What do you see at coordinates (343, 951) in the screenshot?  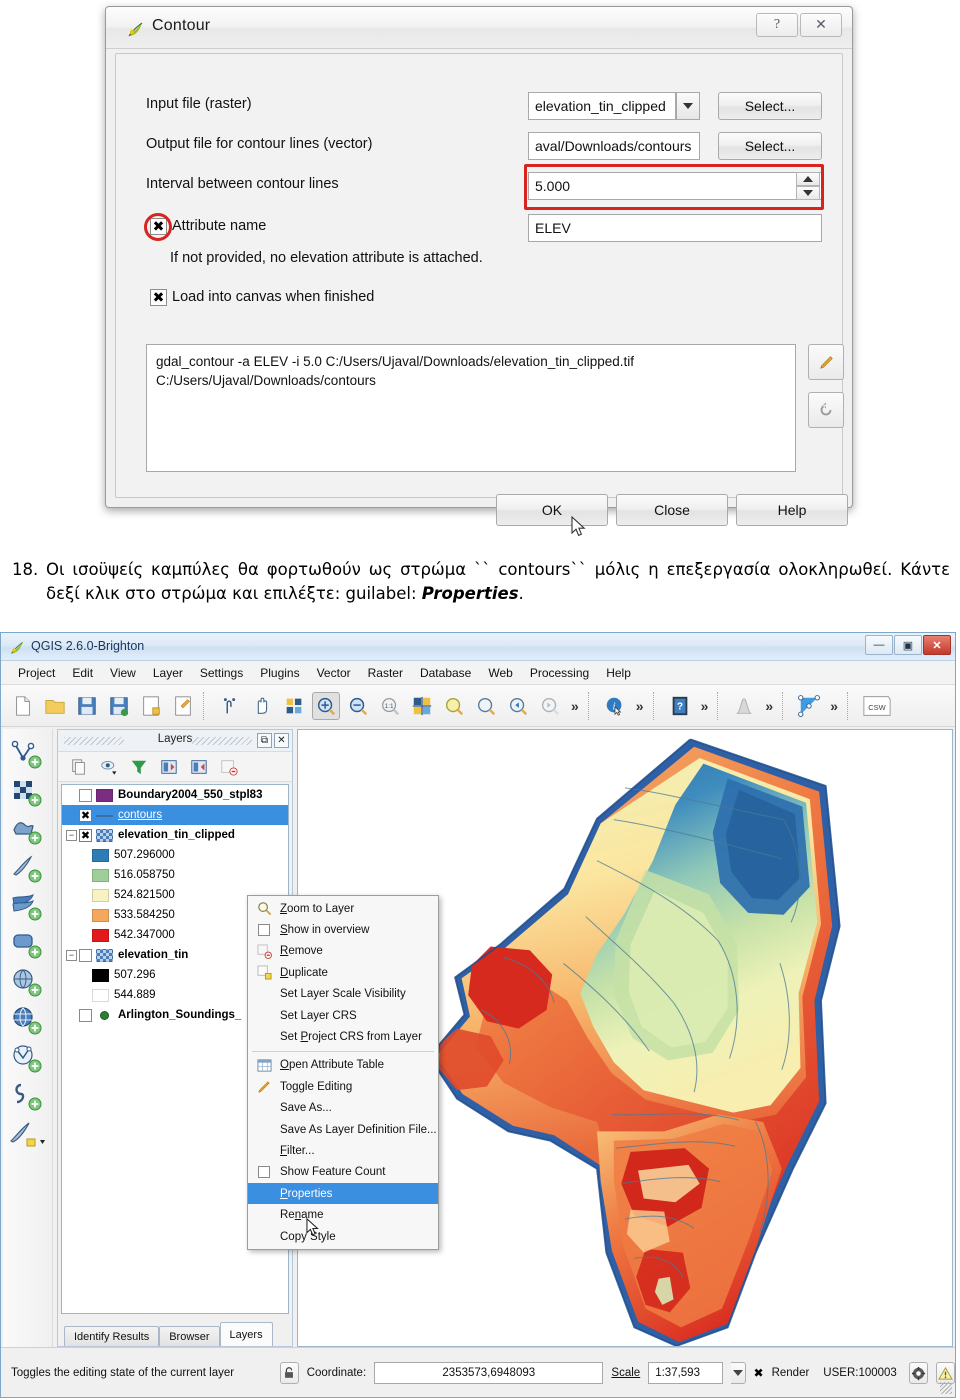 I see `context-menu-item-remove: Remove` at bounding box center [343, 951].